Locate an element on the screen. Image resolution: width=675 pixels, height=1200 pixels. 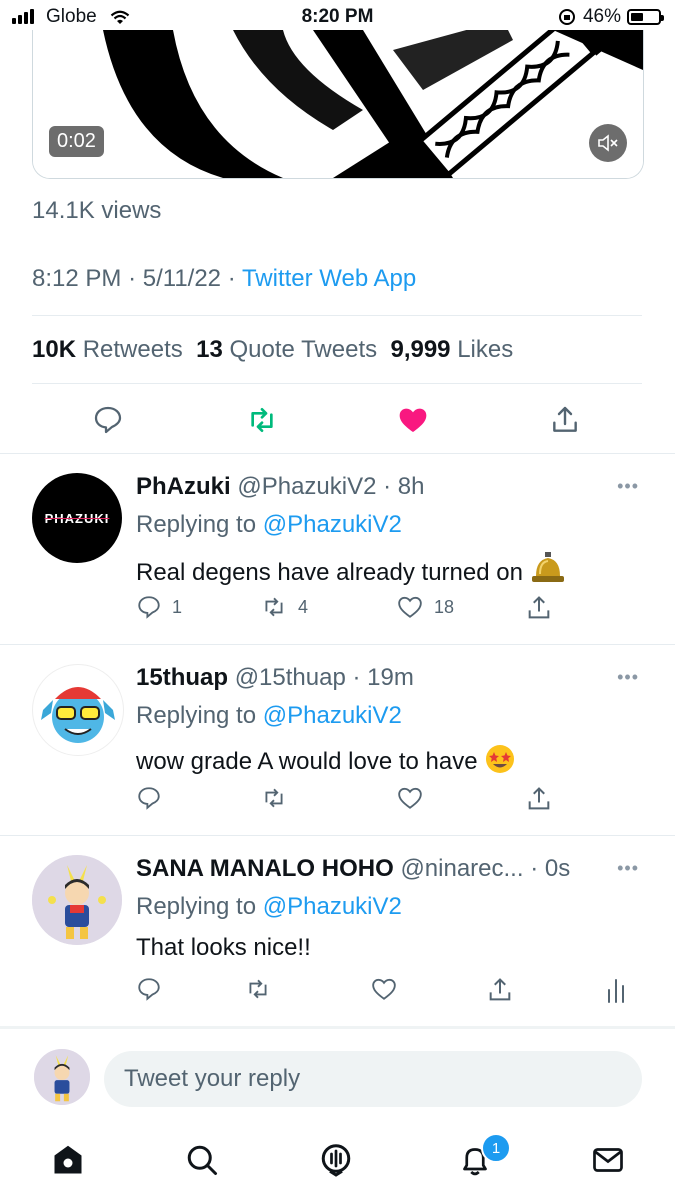
tweet-date: 5/11/22 is located at coordinates (182, 278).